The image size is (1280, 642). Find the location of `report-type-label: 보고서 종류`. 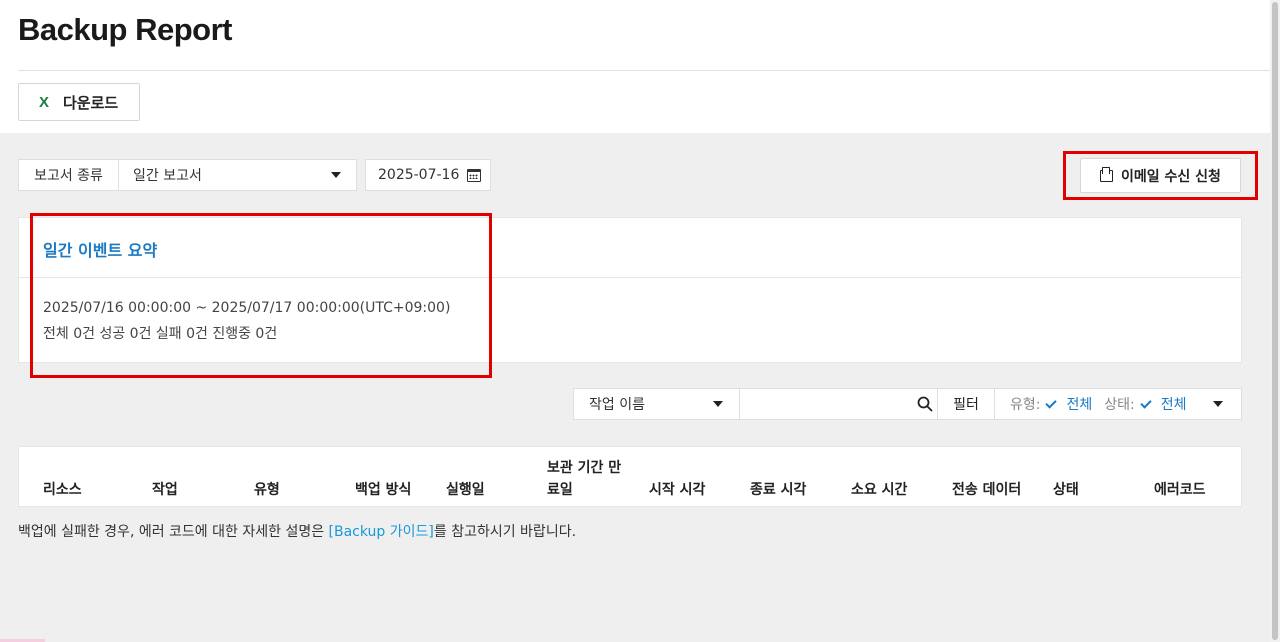

report-type-label: 보고서 종류 is located at coordinates (69, 175).